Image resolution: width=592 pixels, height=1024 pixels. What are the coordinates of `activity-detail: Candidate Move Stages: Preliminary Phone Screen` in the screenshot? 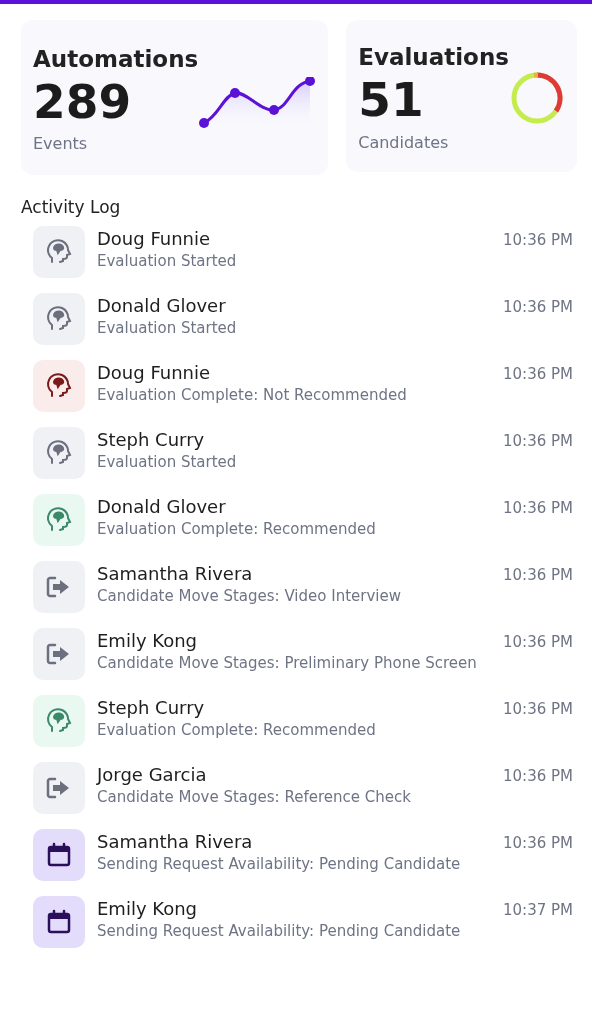 It's located at (287, 663).